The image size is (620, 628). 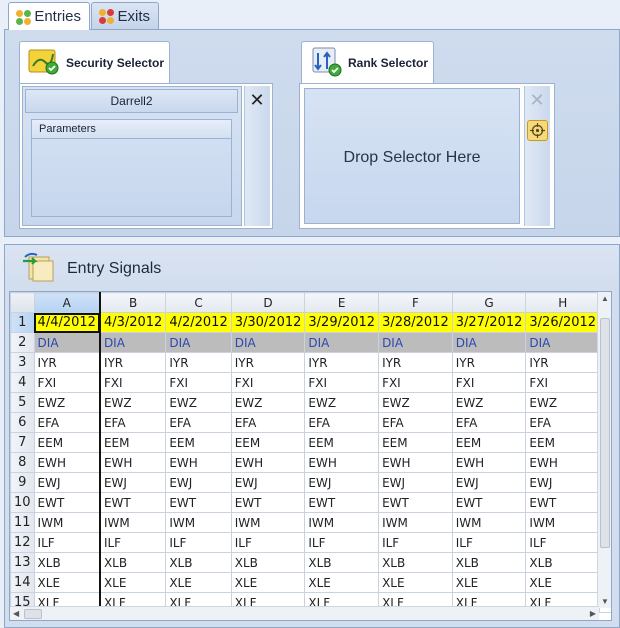 What do you see at coordinates (22, 362) in the screenshot?
I see `row-header: 3` at bounding box center [22, 362].